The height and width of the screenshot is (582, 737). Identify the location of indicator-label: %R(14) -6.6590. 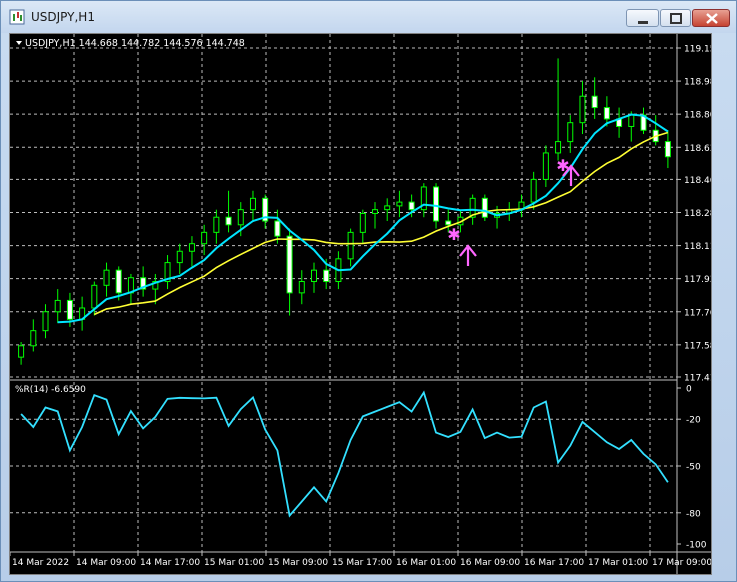
(50, 390).